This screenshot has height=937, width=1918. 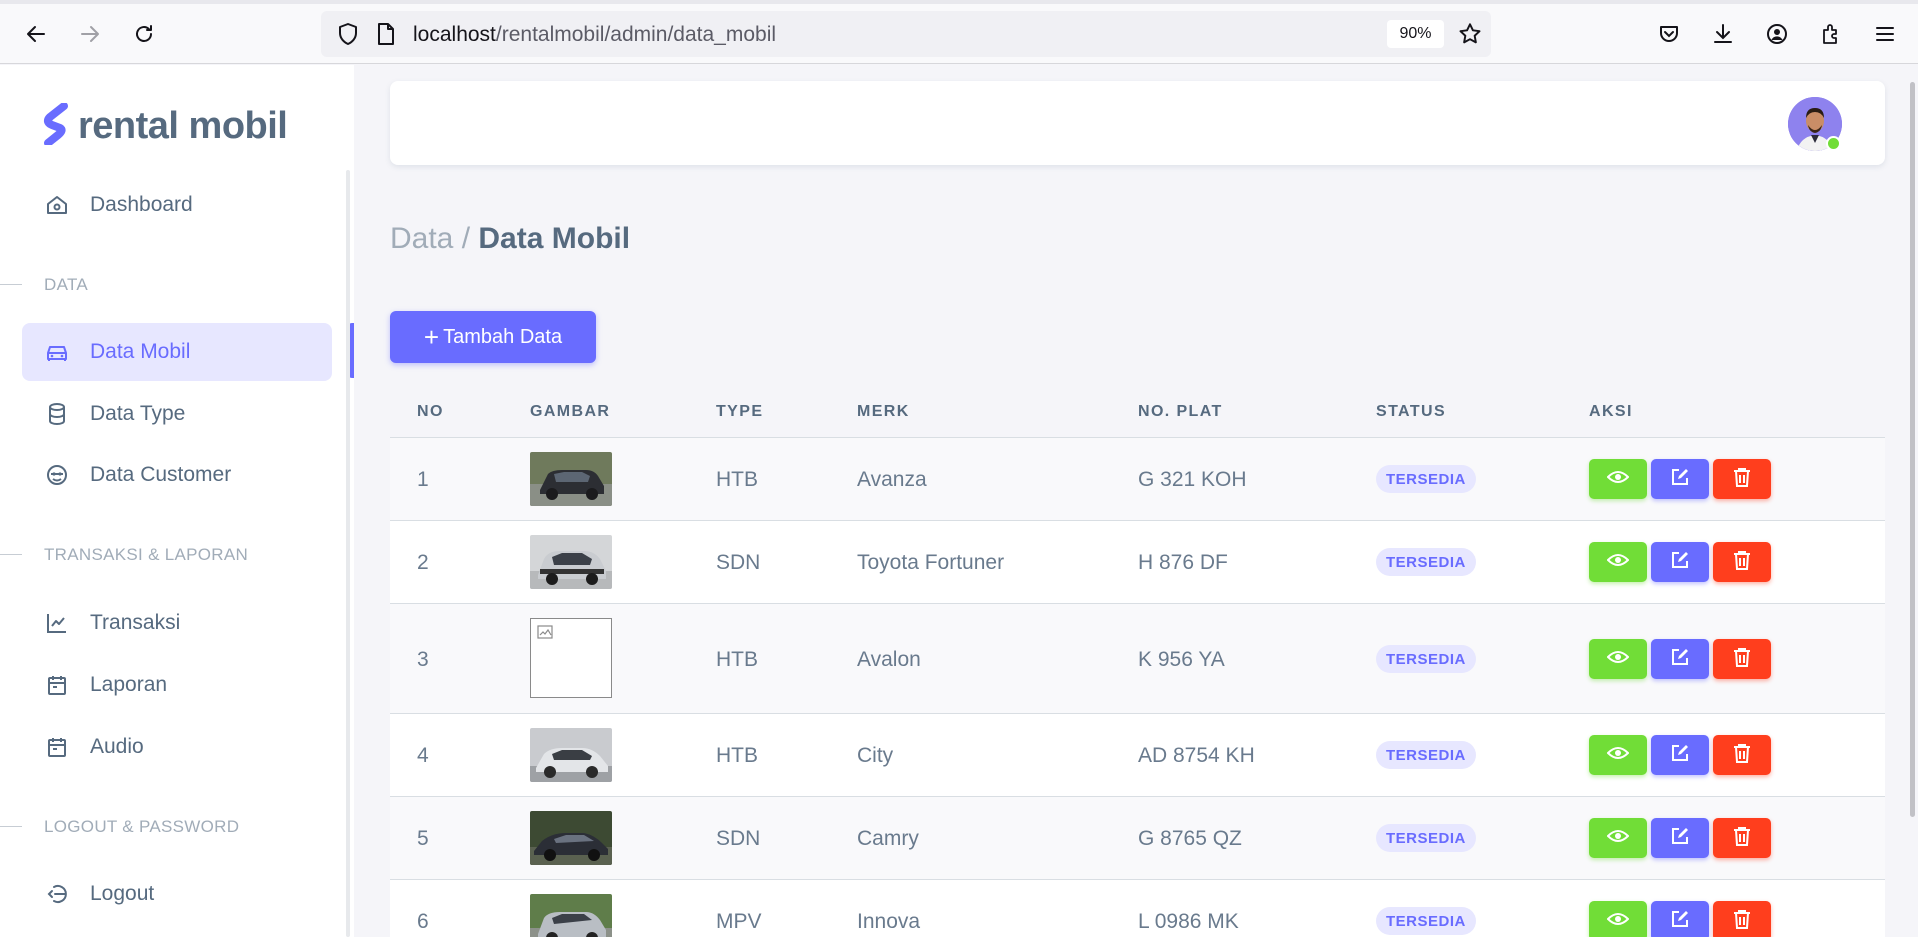 I want to click on cell-no: 4, so click(x=423, y=755).